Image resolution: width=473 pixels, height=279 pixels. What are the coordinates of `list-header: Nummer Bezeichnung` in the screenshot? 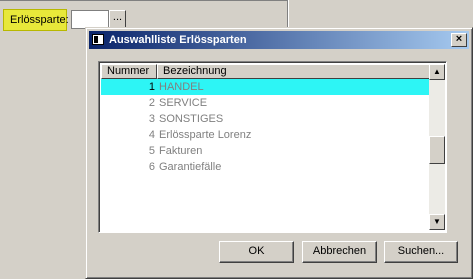 It's located at (266, 71).